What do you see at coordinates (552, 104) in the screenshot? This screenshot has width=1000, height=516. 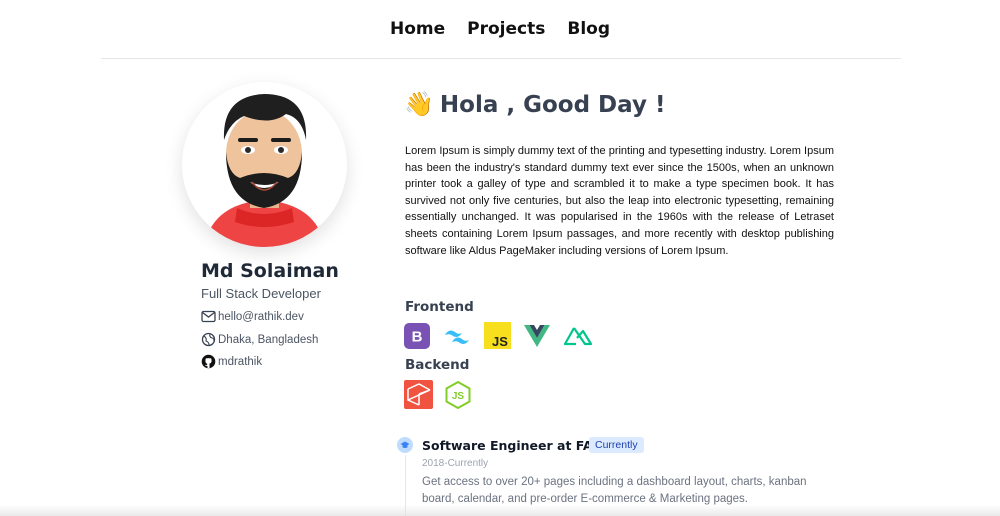 I see `greeting-text: Hola , Good Day !` at bounding box center [552, 104].